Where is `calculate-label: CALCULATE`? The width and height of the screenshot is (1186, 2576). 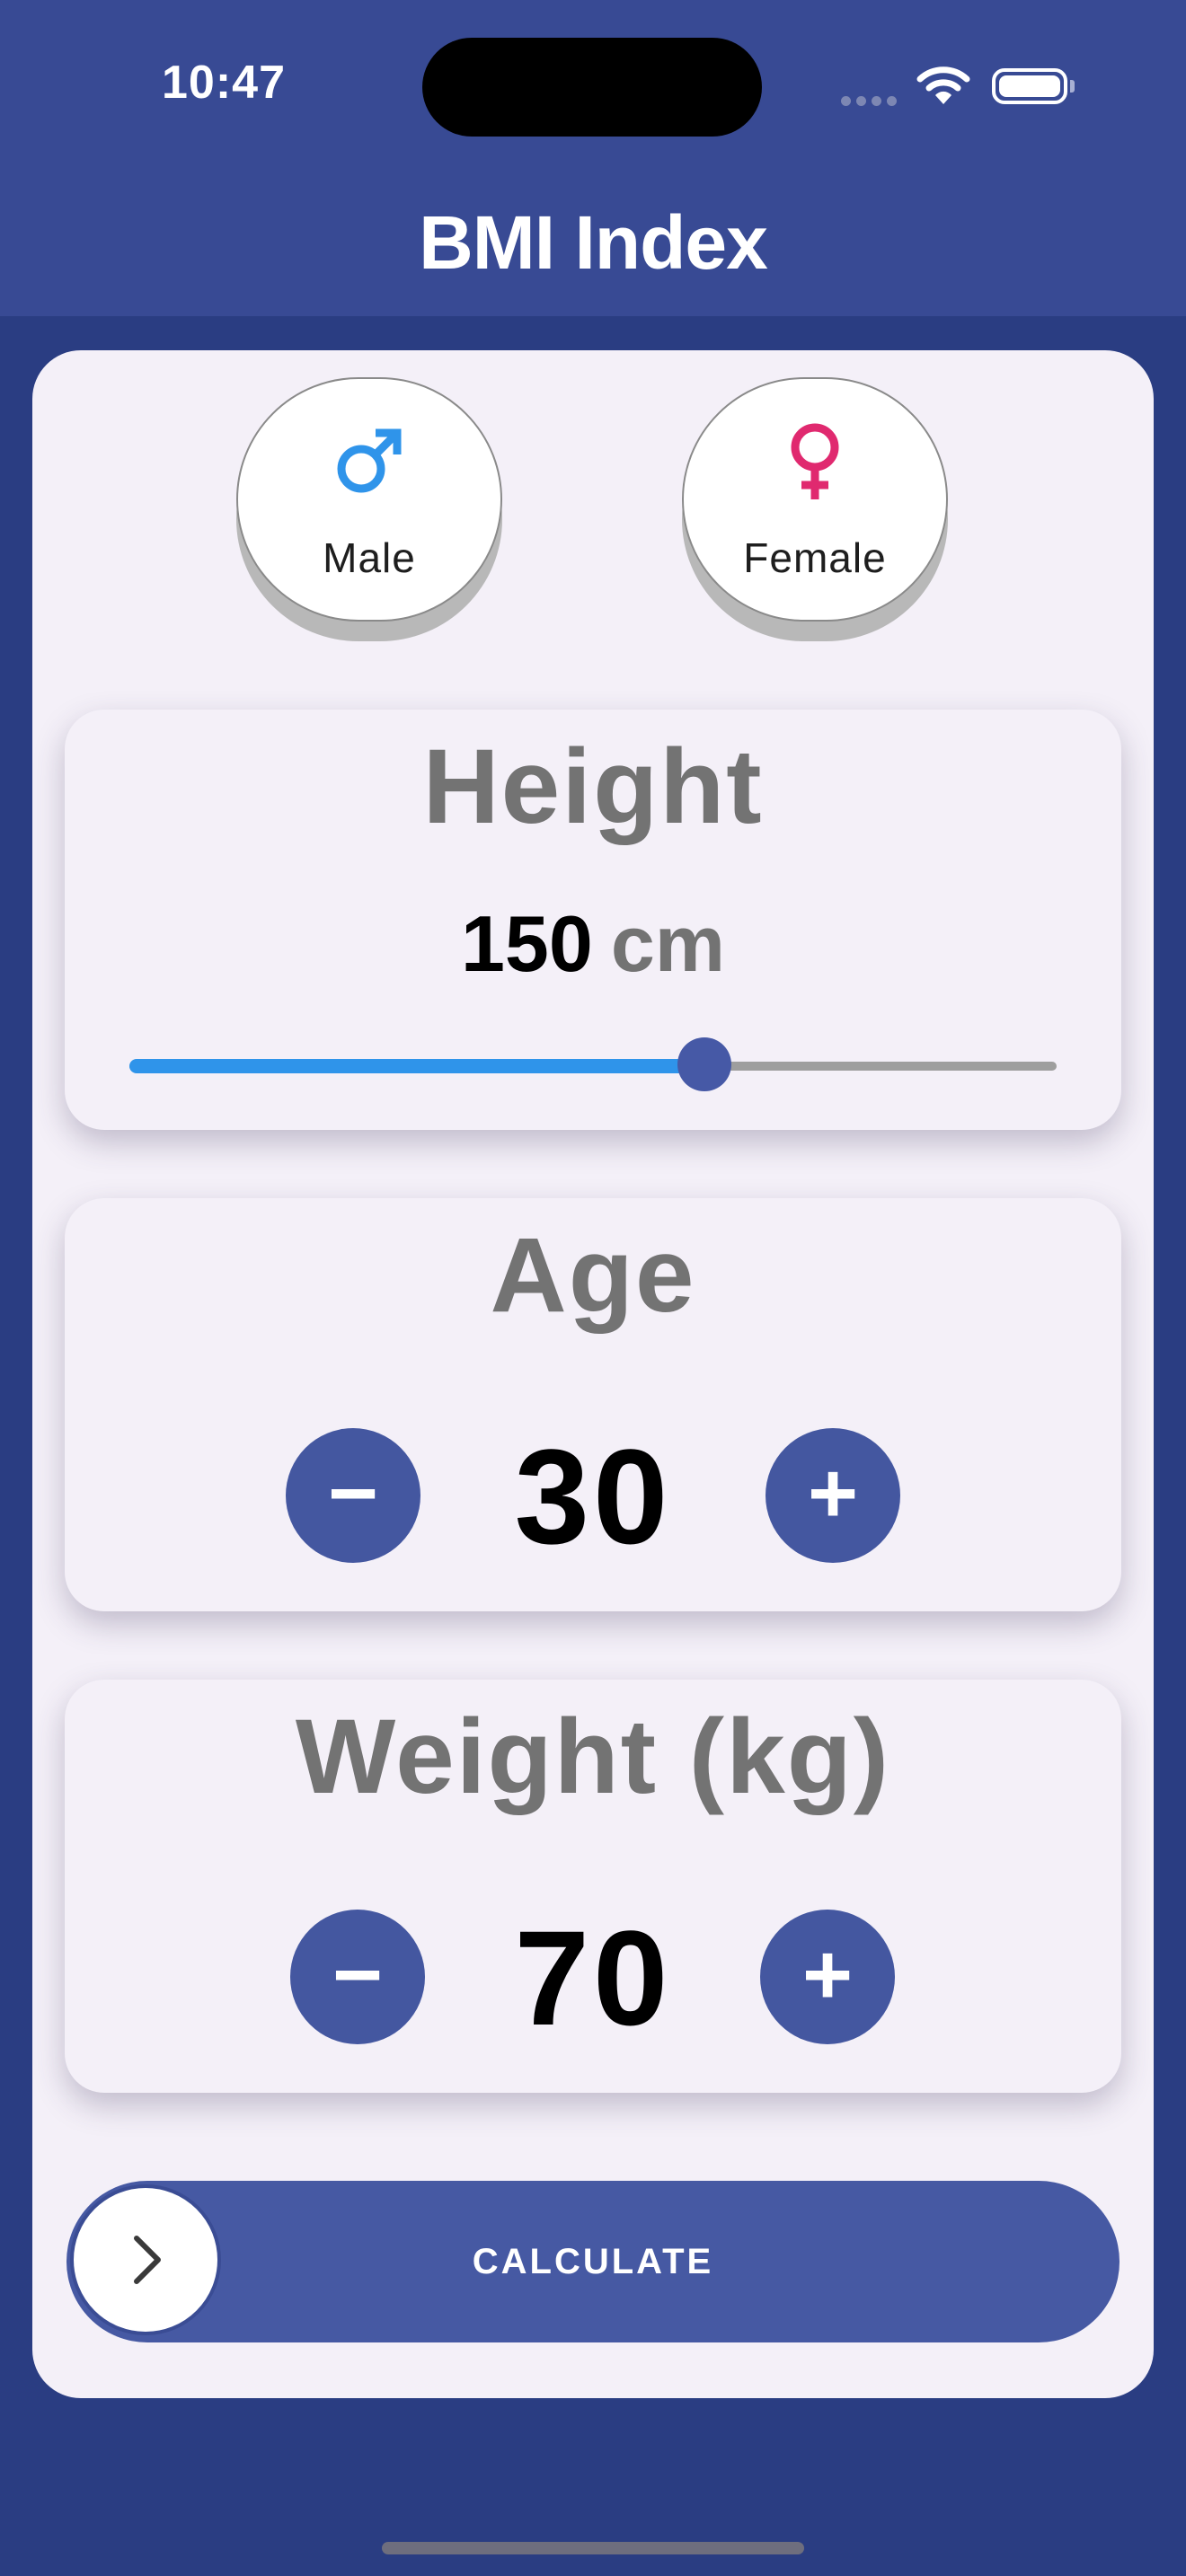
calculate-label: CALCULATE is located at coordinates (593, 2261).